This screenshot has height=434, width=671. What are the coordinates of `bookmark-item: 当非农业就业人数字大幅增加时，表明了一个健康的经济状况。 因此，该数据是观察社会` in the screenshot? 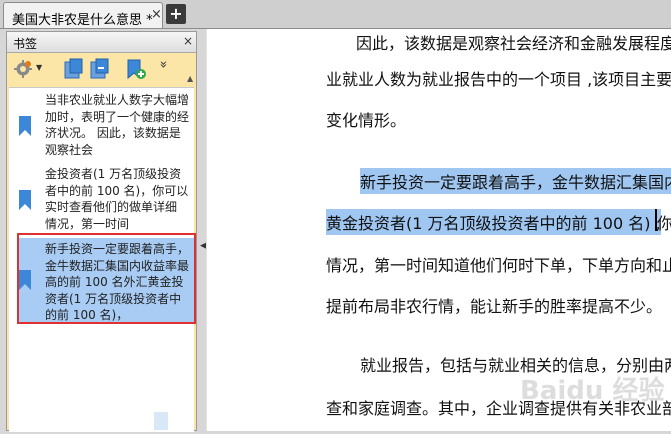 It's located at (101, 126).